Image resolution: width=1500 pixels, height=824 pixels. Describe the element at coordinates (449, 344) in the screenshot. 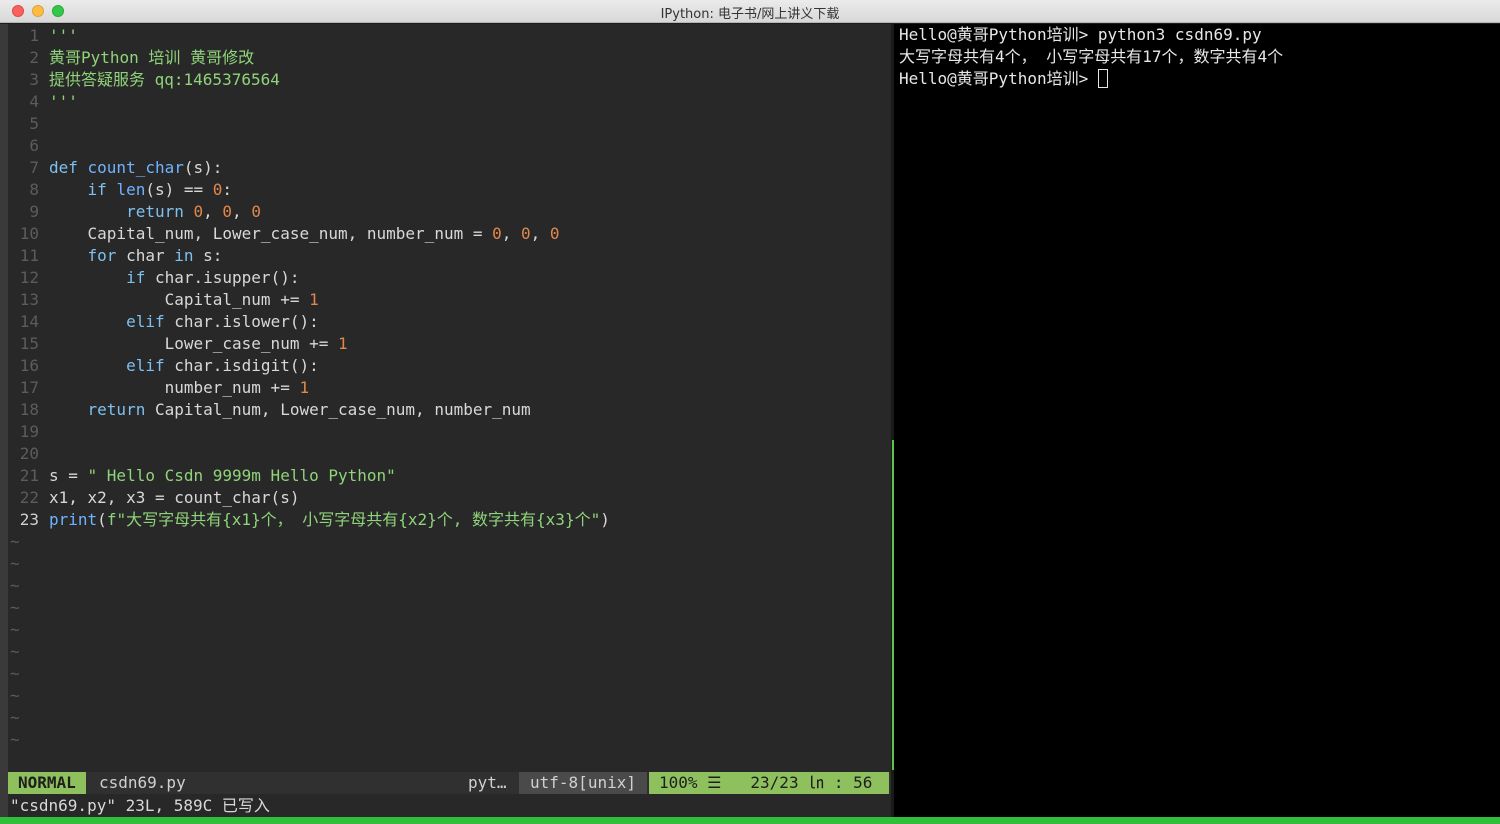

I see `code-line: 15 Lower_case_num += 1` at that location.